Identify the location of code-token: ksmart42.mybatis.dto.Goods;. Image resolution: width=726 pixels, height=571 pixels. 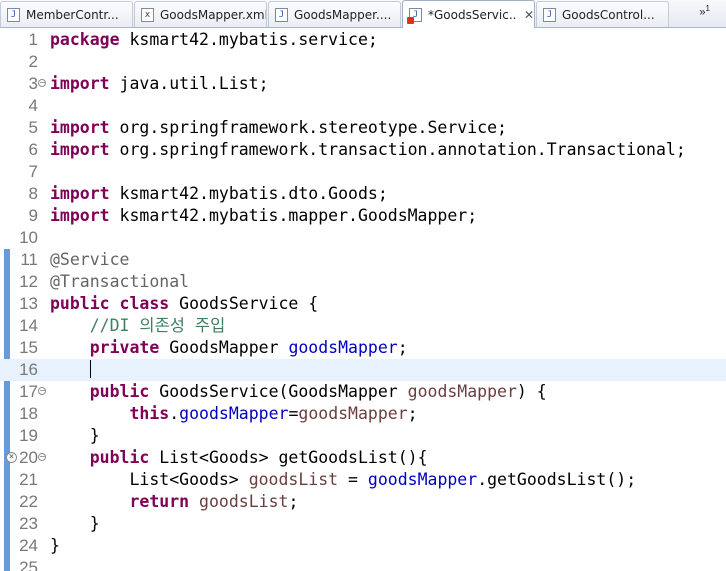
(248, 193).